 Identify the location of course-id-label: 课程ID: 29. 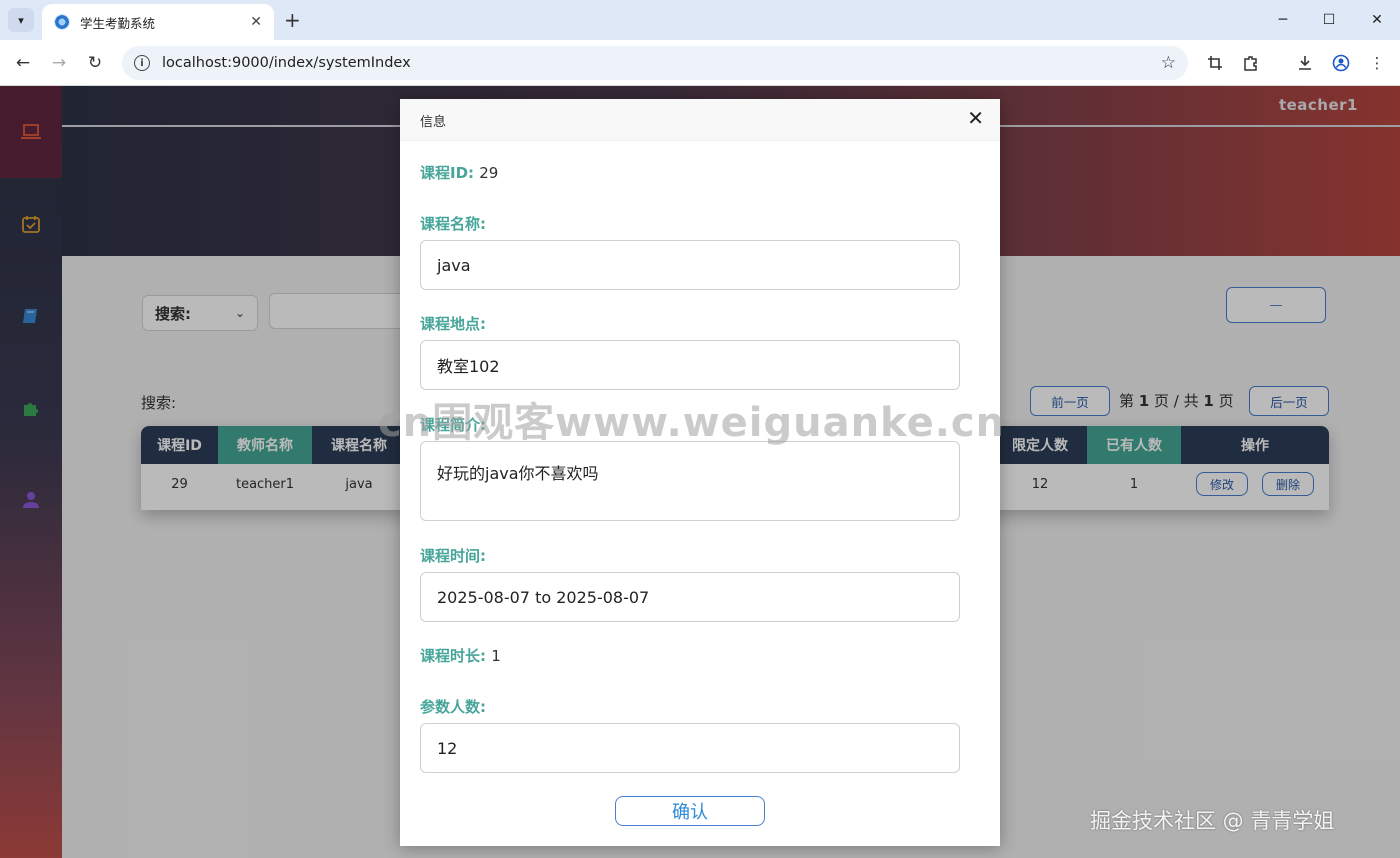
(459, 172).